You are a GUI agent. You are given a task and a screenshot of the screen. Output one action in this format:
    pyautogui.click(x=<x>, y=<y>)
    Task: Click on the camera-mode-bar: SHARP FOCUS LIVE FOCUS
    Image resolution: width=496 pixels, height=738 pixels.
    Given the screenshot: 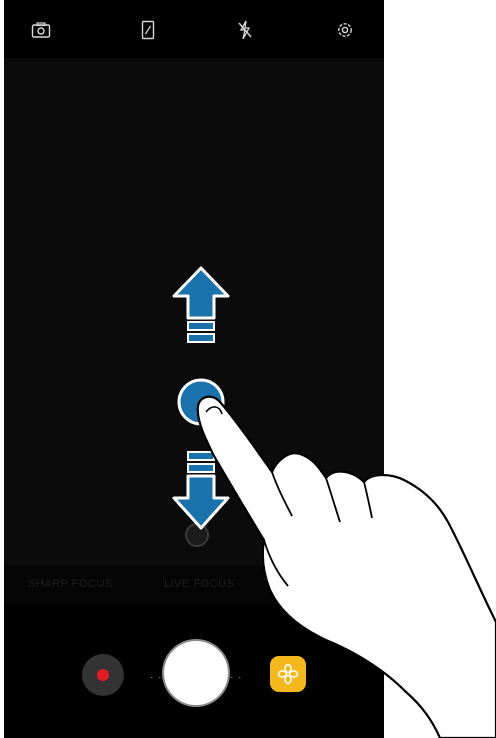 What is the action you would take?
    pyautogui.click(x=194, y=585)
    